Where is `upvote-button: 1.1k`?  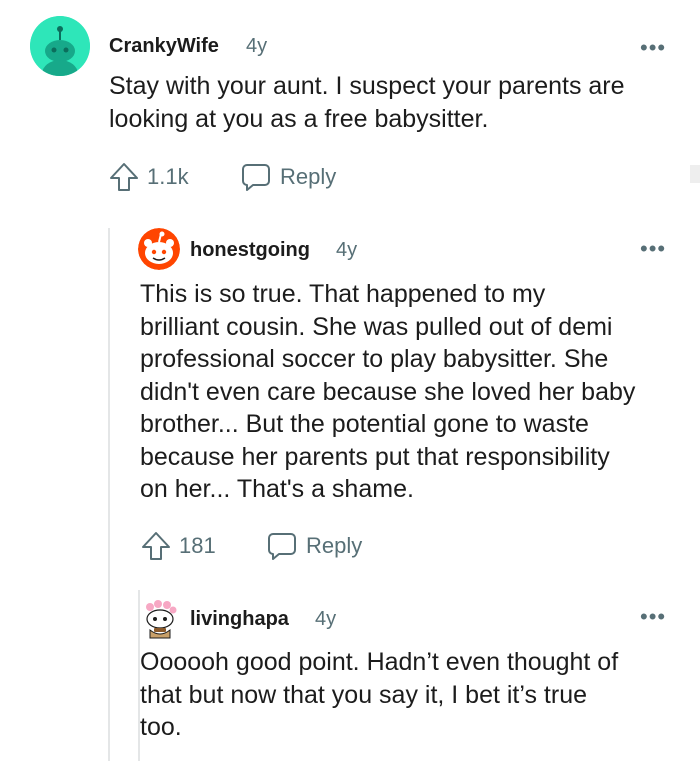 upvote-button: 1.1k is located at coordinates (148, 177).